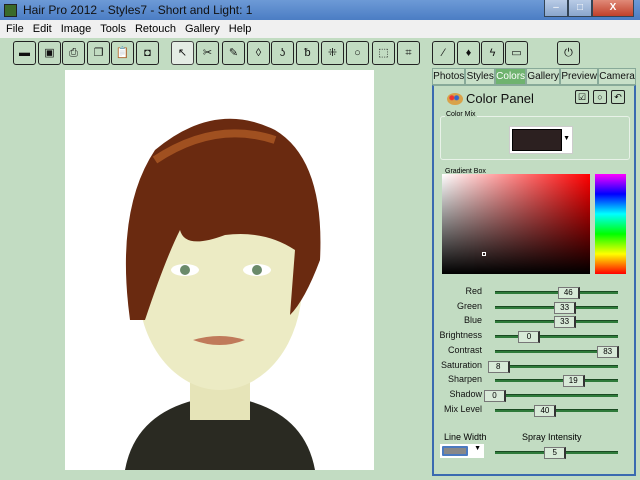 Image resolution: width=640 pixels, height=480 pixels. I want to click on slider-green: Green 33, so click(534, 308).